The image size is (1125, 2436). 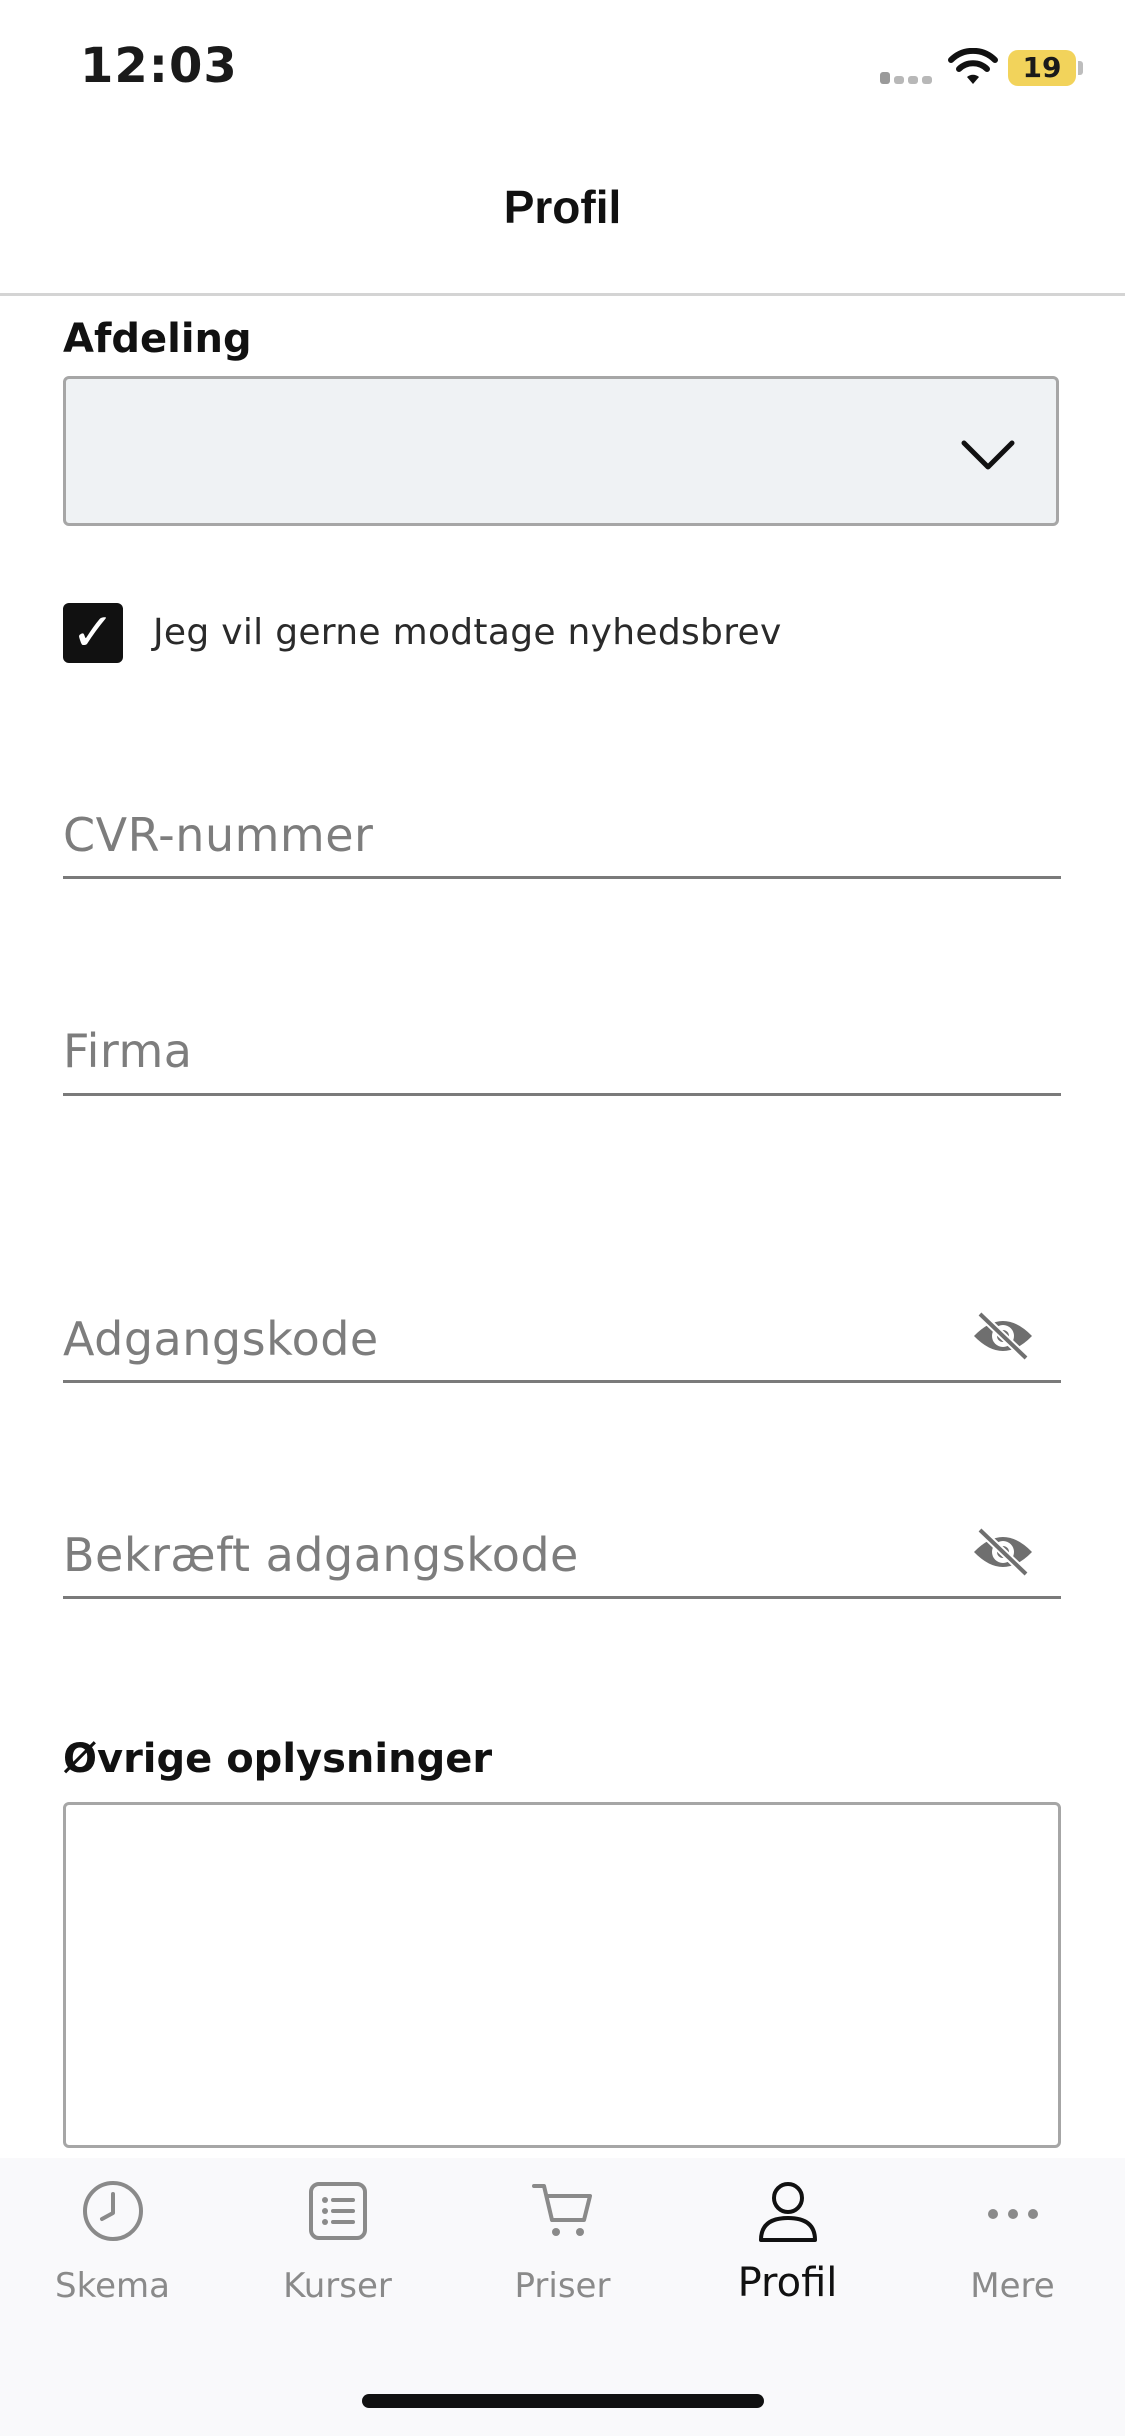 I want to click on home-indicator, so click(x=563, y=2401).